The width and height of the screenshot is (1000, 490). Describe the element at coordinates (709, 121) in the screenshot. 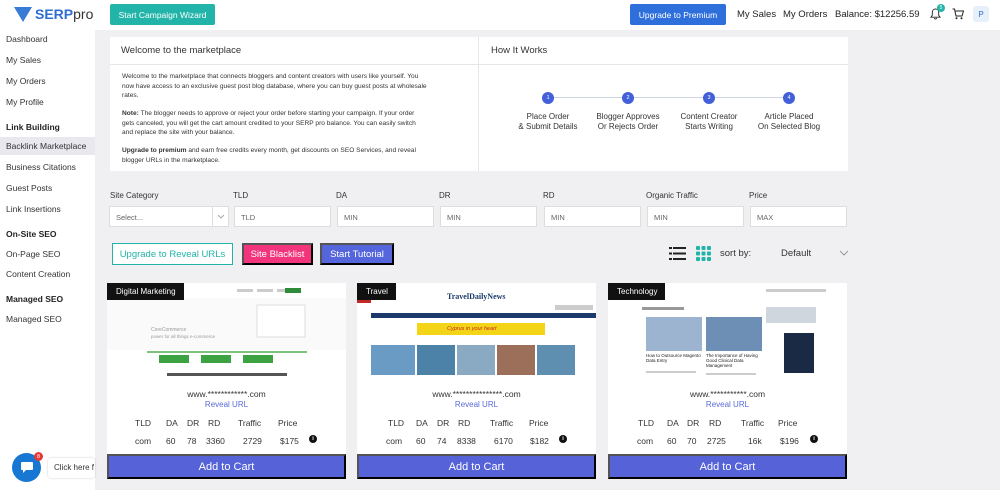

I see `step-3-label: Content Creator Starts Writing` at that location.